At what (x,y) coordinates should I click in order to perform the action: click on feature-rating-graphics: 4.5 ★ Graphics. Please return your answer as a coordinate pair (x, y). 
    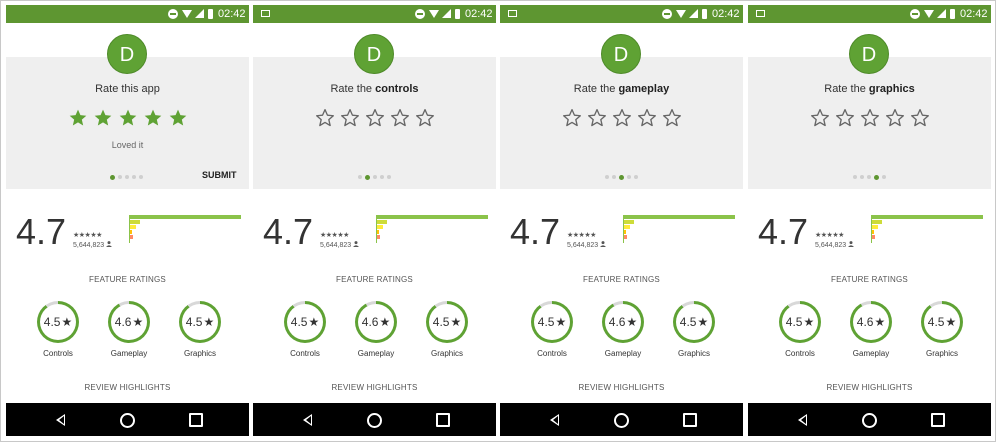
    Looking at the image, I should click on (200, 329).